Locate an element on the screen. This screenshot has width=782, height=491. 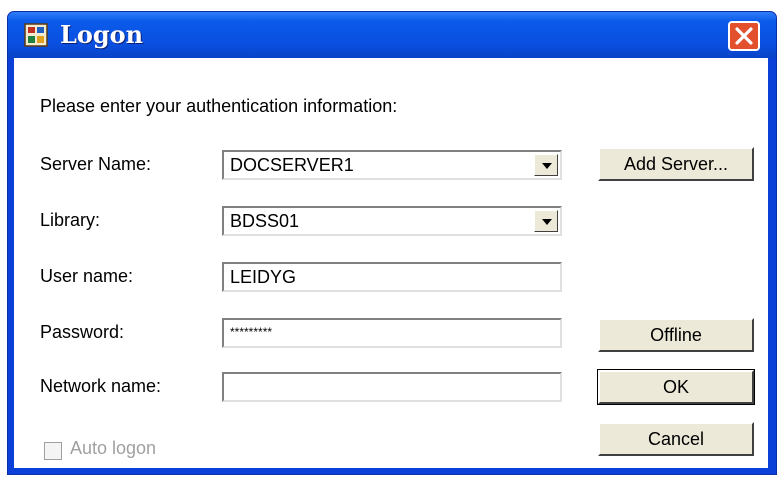
username-value: LEIDYG is located at coordinates (263, 277).